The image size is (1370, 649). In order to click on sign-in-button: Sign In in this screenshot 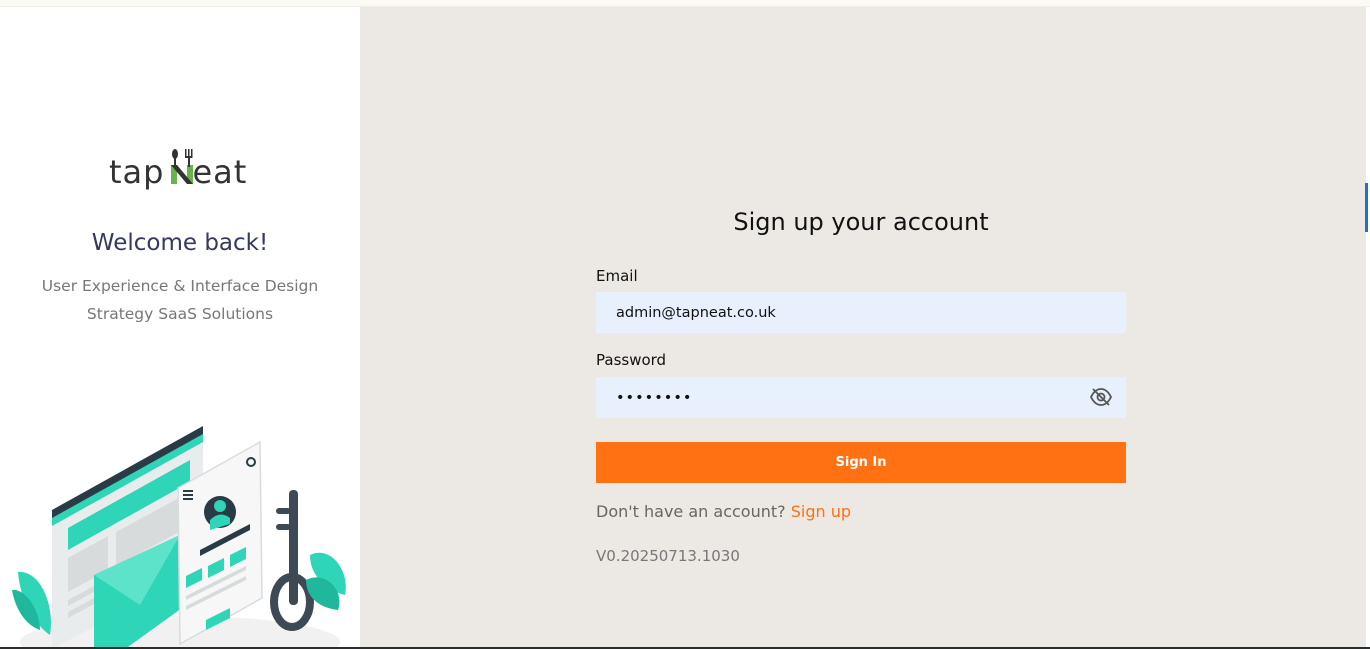, I will do `click(861, 462)`.